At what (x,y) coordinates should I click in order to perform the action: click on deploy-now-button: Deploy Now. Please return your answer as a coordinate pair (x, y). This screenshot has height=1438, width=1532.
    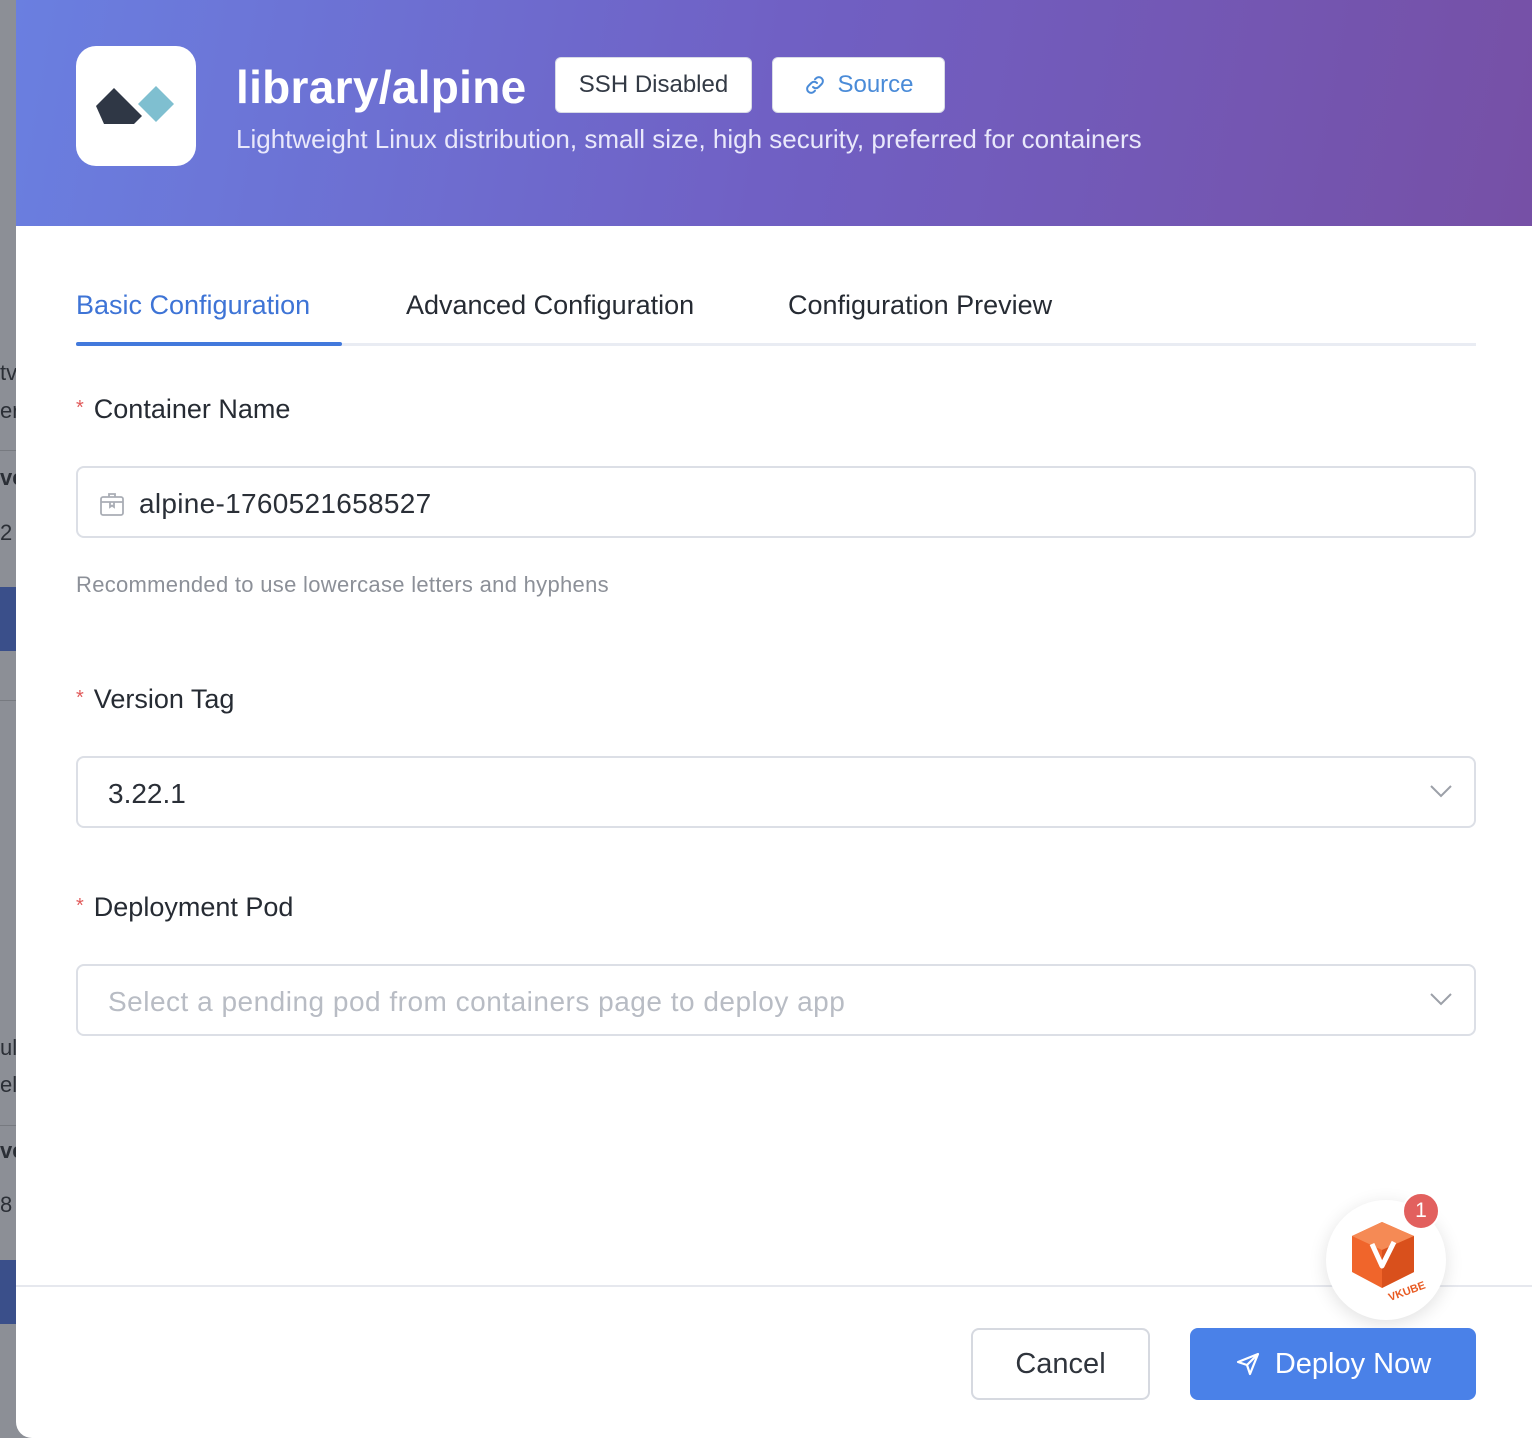
    Looking at the image, I should click on (1333, 1364).